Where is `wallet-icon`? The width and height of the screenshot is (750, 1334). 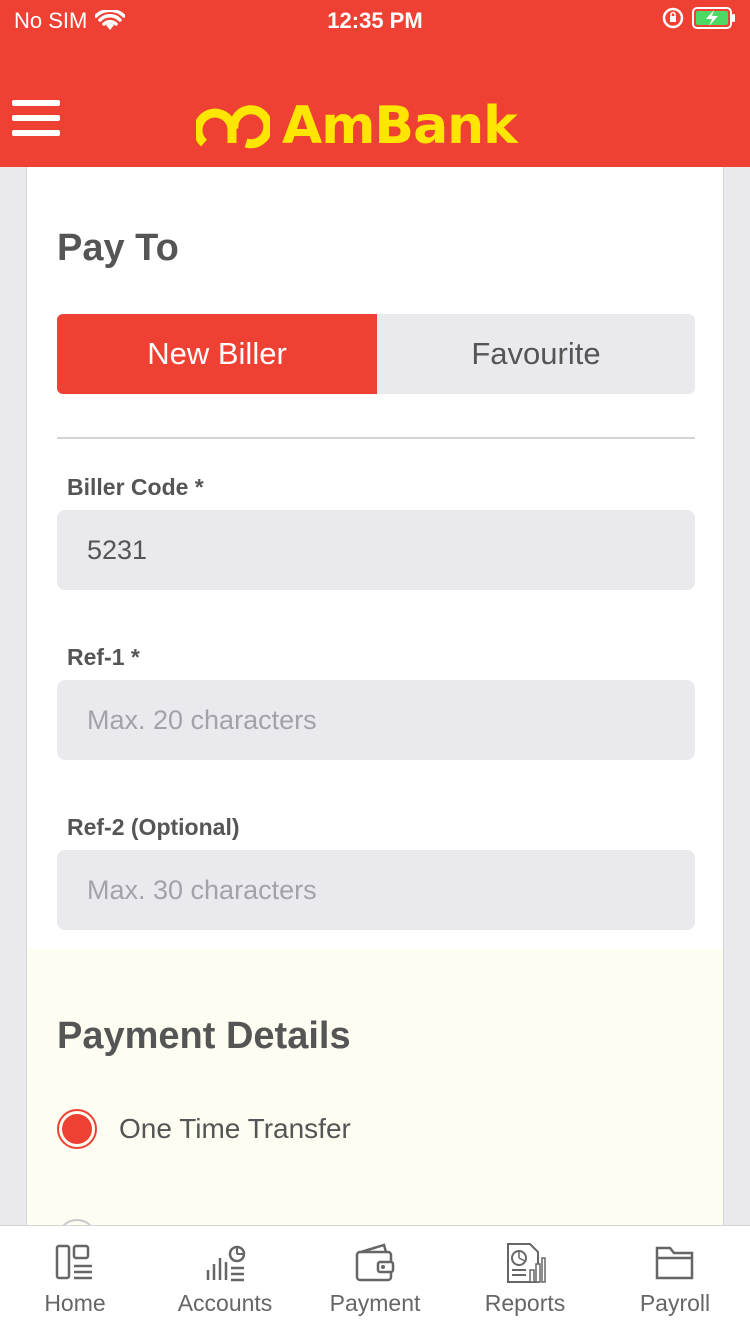 wallet-icon is located at coordinates (375, 1262).